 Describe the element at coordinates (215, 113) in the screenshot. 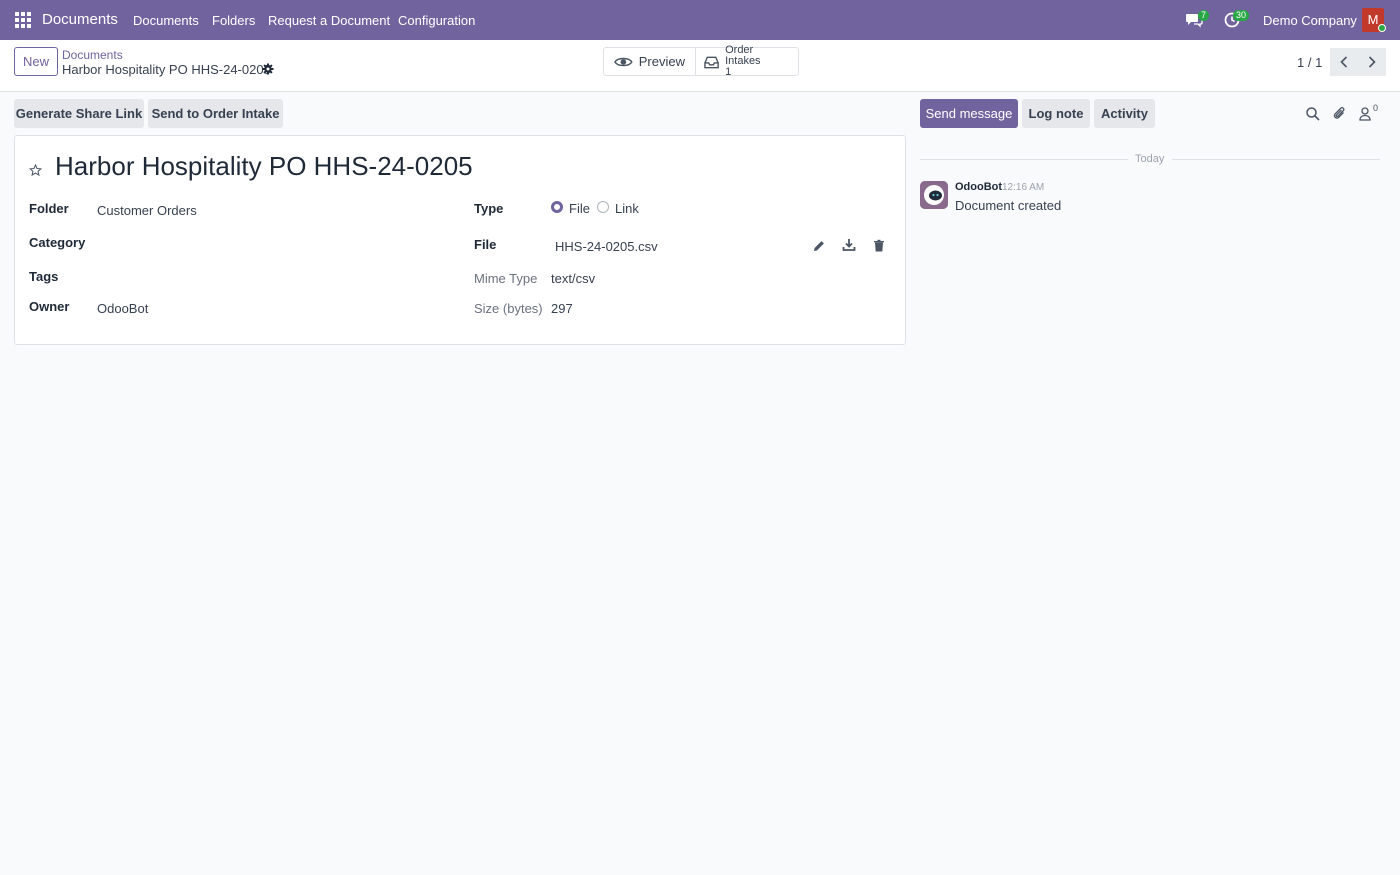

I see `send-to-order-intake-button: Send to Order Intake` at that location.